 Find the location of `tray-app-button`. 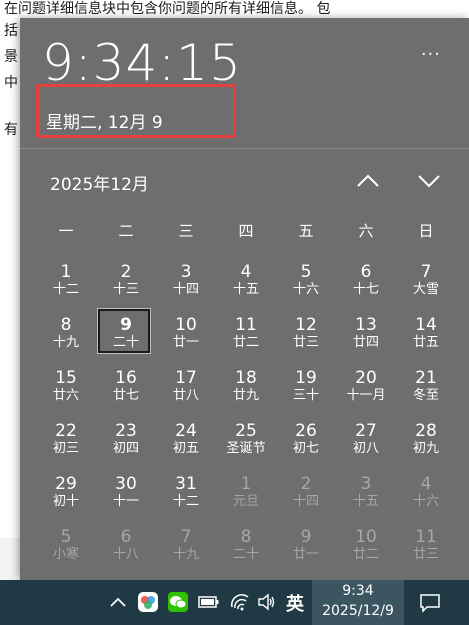

tray-app-button is located at coordinates (148, 602).